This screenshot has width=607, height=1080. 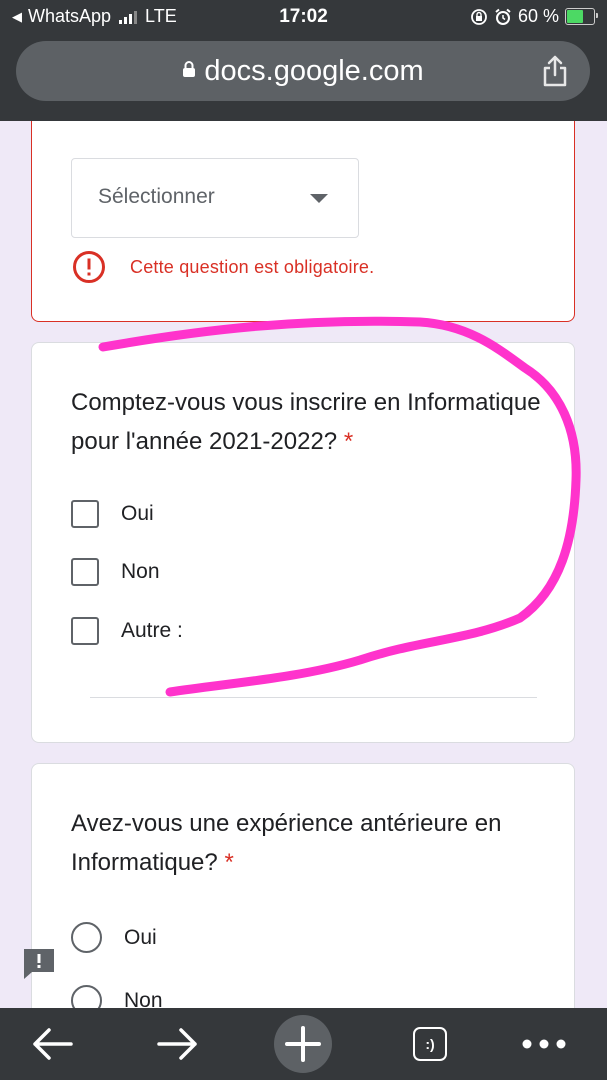 I want to click on new-tab-circle, so click(x=303, y=1044).